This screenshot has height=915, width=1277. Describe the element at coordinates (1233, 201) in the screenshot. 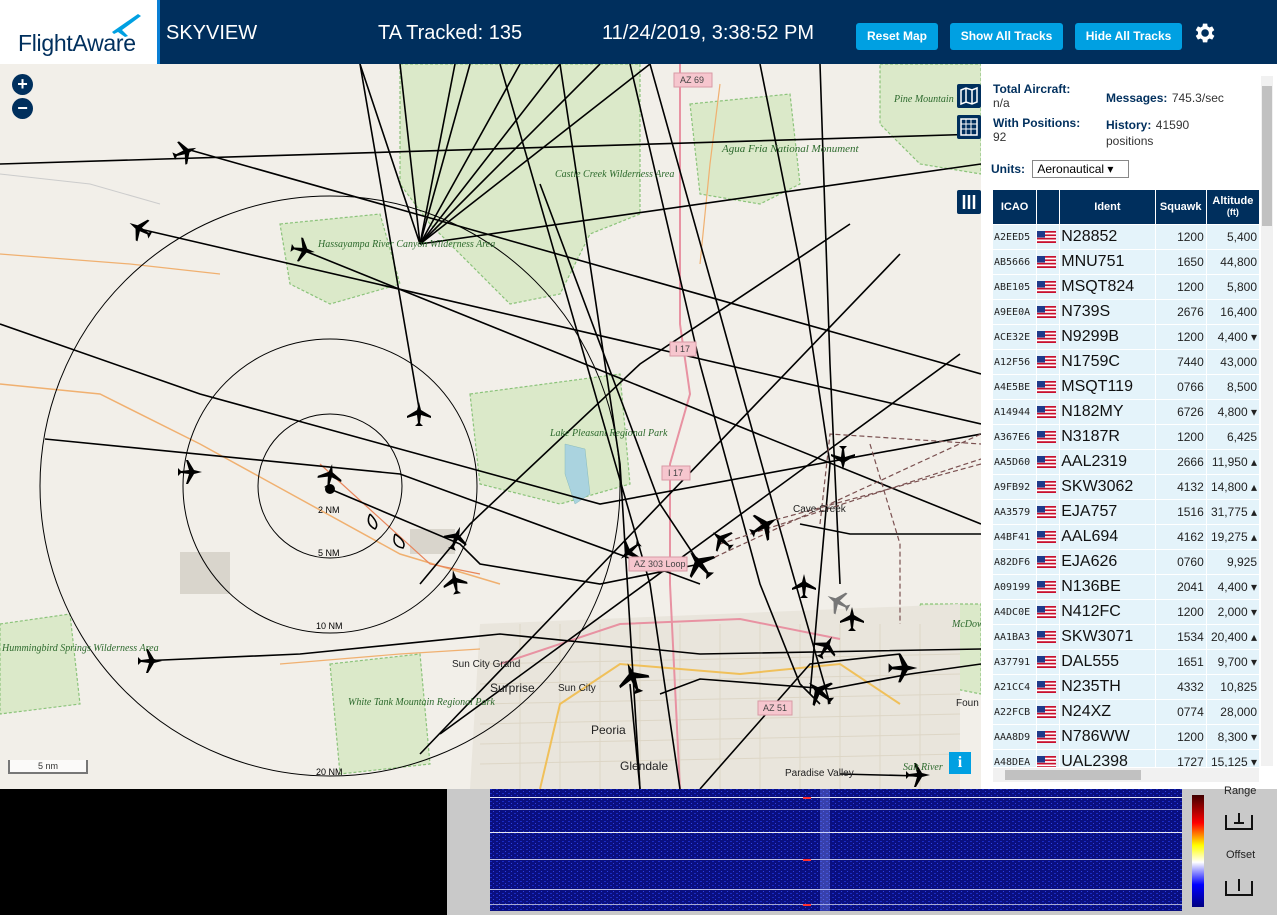

I see `col-altitude-label: Altitude` at that location.